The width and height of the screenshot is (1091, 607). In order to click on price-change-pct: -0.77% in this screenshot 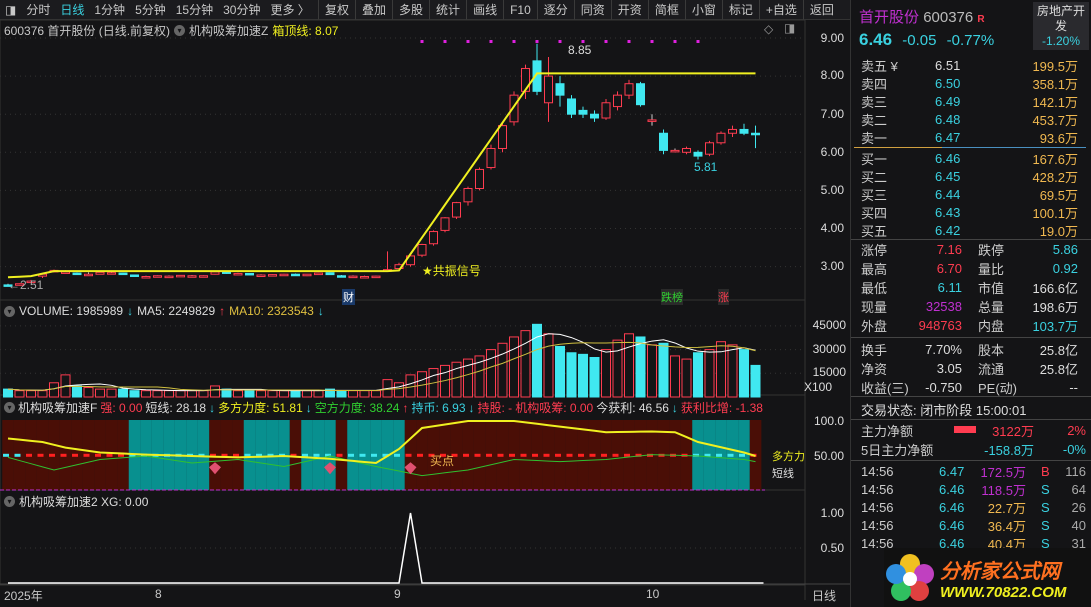, I will do `click(970, 40)`.